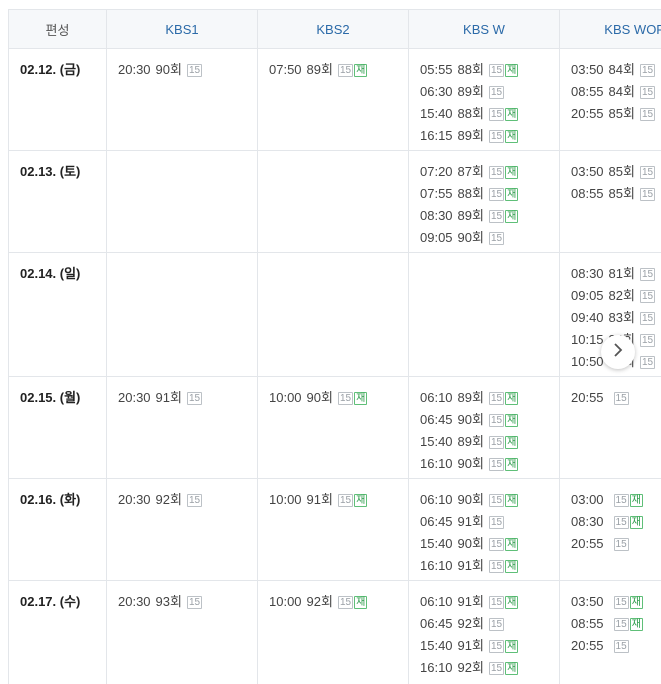 This screenshot has width=661, height=684. What do you see at coordinates (622, 194) in the screenshot?
I see `program-episode: 85회` at bounding box center [622, 194].